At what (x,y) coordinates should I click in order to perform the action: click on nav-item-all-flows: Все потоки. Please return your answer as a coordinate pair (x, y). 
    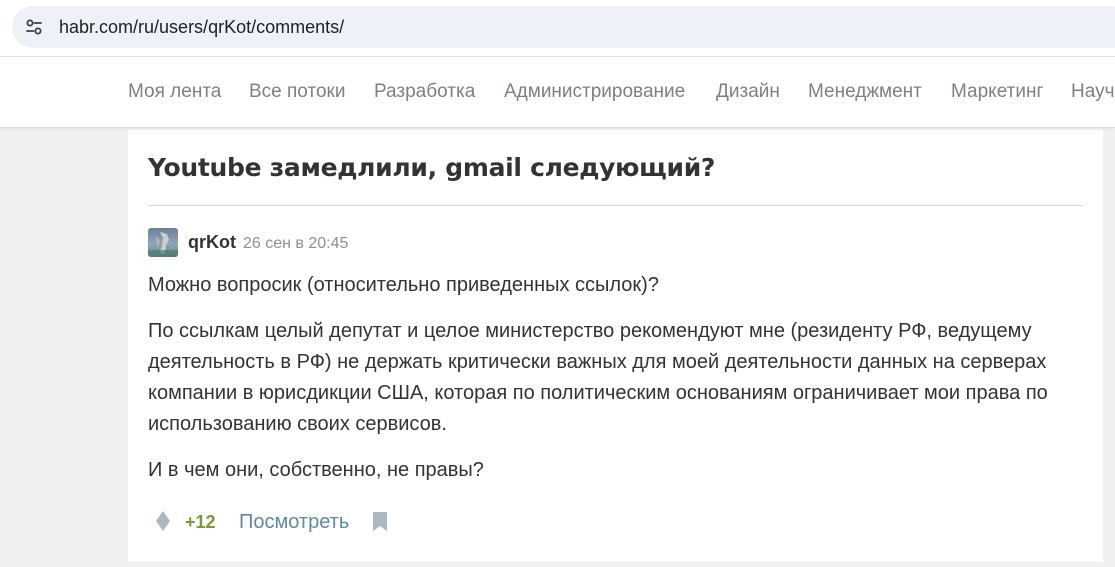
    Looking at the image, I should click on (297, 92).